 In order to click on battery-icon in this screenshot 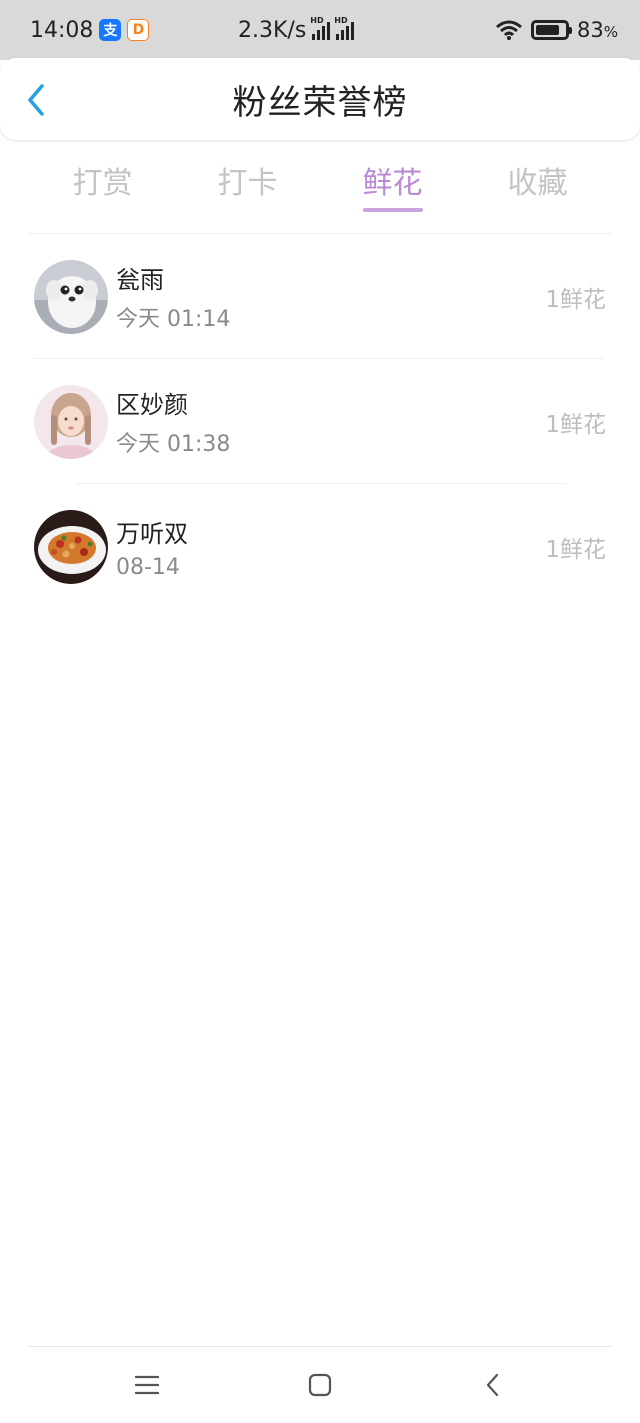, I will do `click(551, 30)`.